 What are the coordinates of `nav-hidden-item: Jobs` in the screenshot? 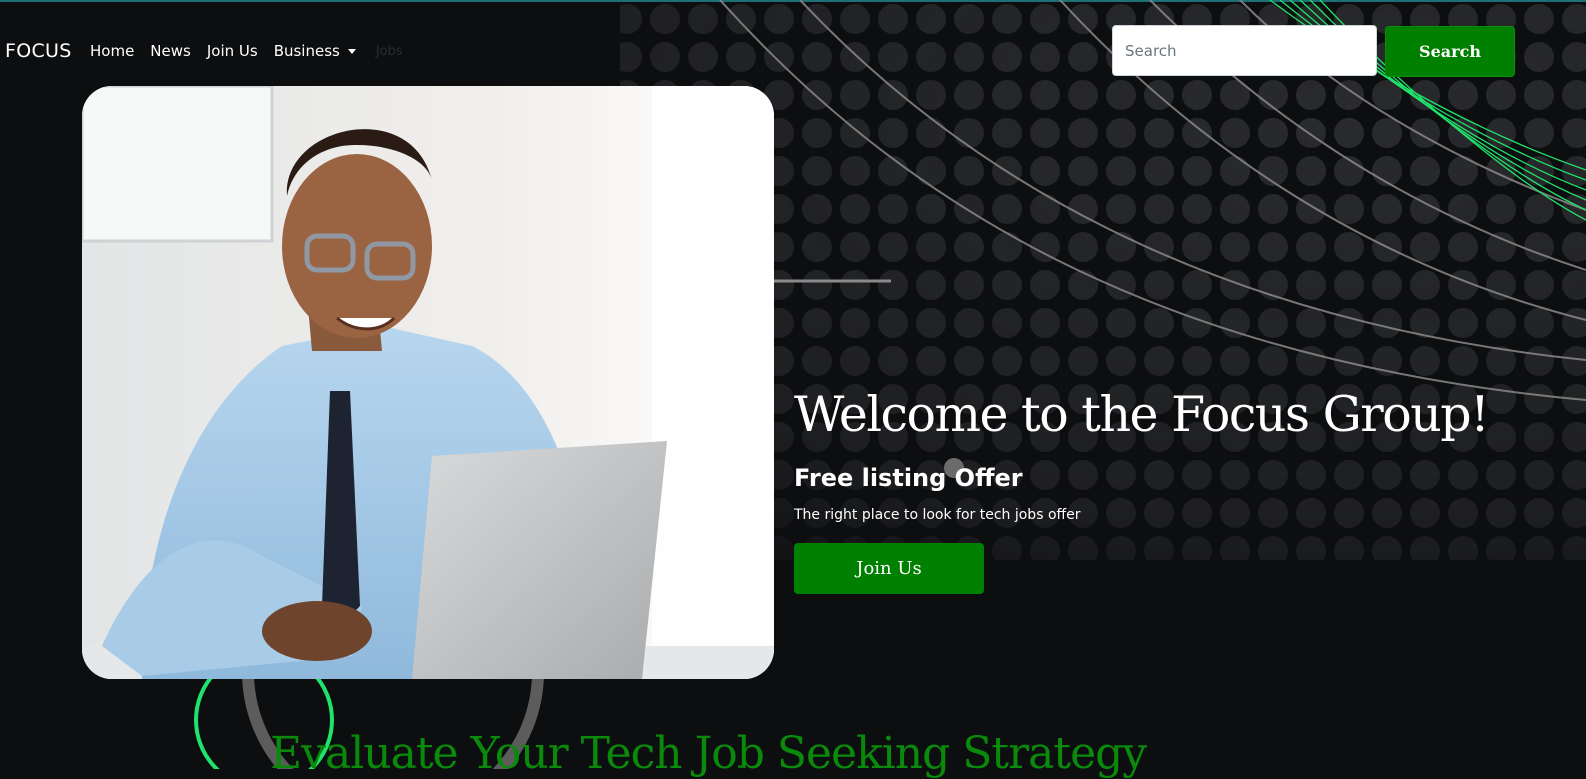 It's located at (389, 52).